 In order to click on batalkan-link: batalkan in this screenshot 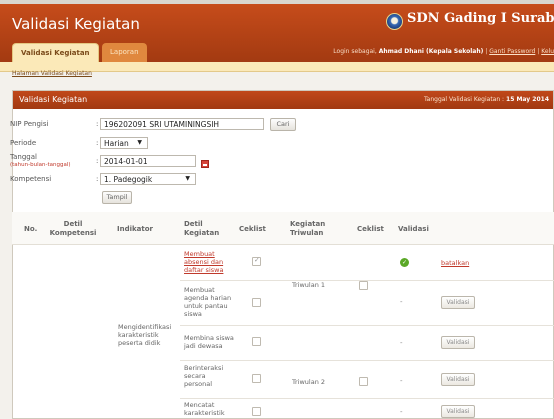, I will do `click(455, 263)`.